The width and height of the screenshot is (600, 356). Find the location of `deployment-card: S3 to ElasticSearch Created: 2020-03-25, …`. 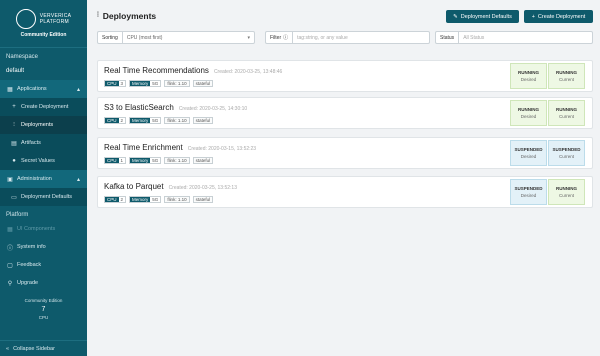

deployment-card: S3 to ElasticSearch Created: 2020-03-25, … is located at coordinates (345, 113).